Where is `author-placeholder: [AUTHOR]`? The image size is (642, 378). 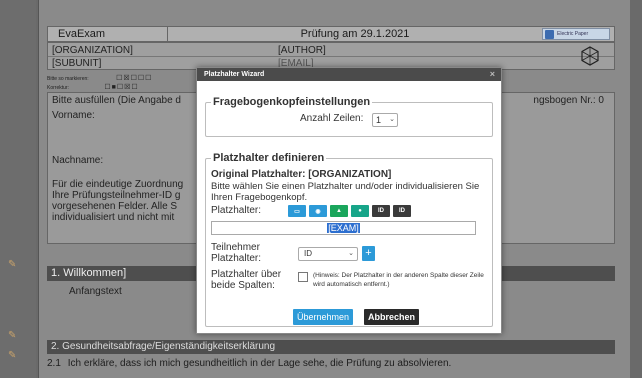
author-placeholder: [AUTHOR] is located at coordinates (302, 50).